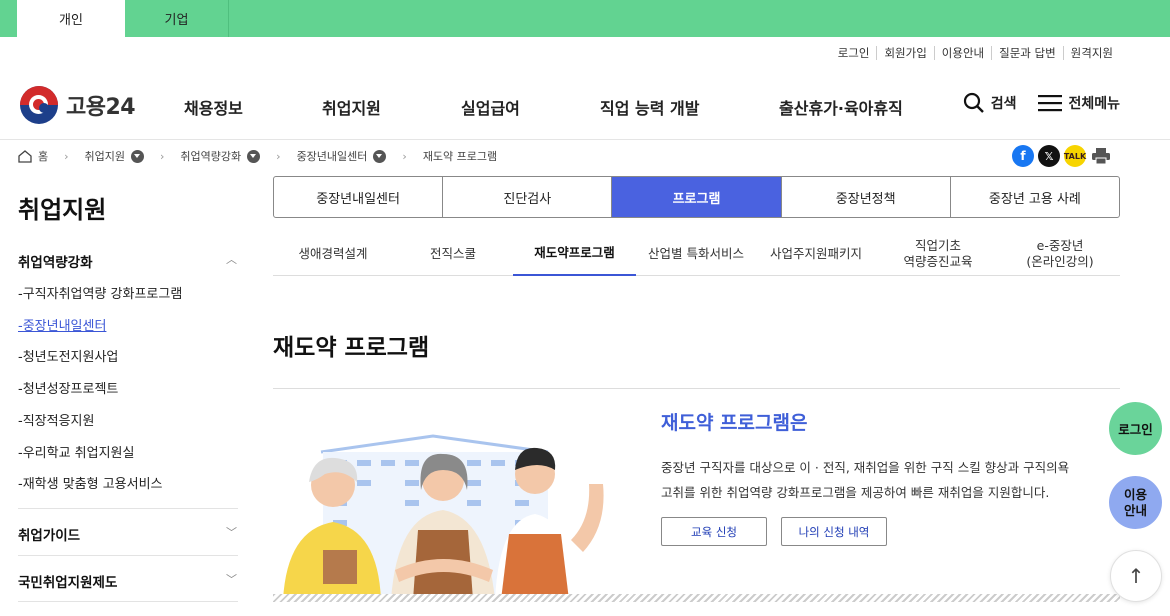 The width and height of the screenshot is (1170, 616). Describe the element at coordinates (333, 254) in the screenshot. I see `subtab-career-design: 생애경력설계` at that location.